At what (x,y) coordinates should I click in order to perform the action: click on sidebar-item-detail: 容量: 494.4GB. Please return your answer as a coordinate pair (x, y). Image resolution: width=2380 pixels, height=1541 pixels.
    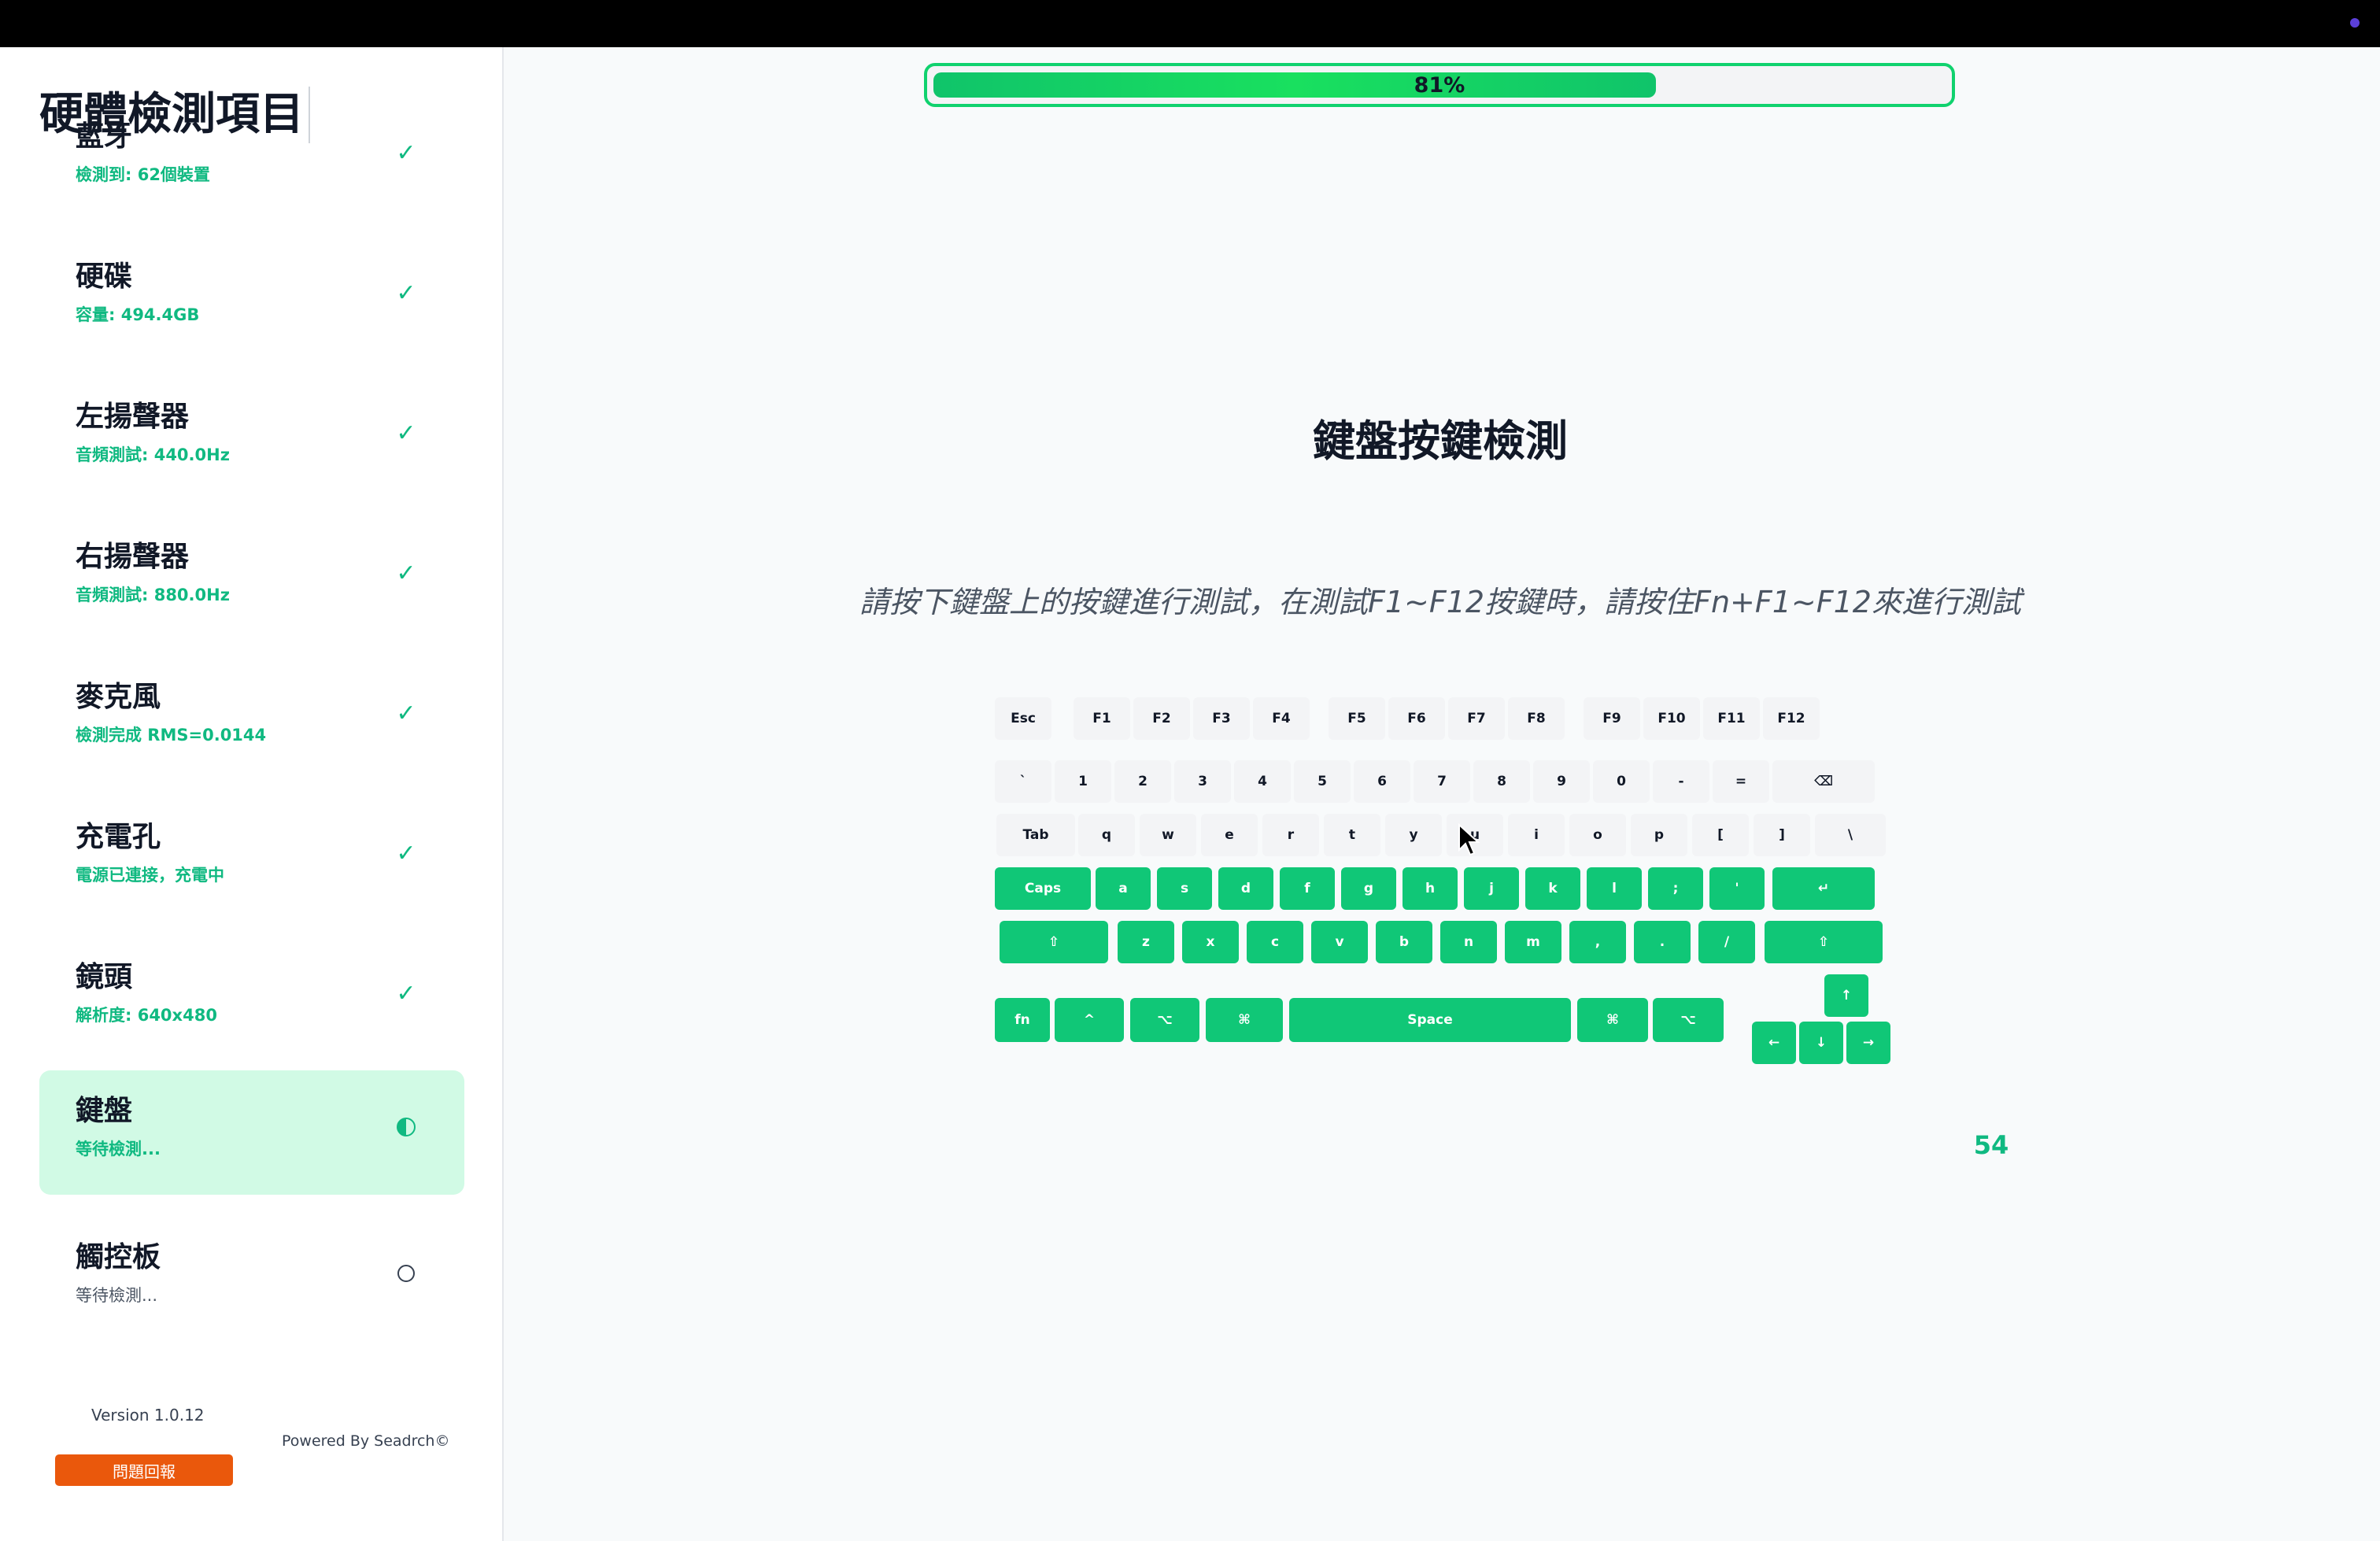
    Looking at the image, I should click on (138, 314).